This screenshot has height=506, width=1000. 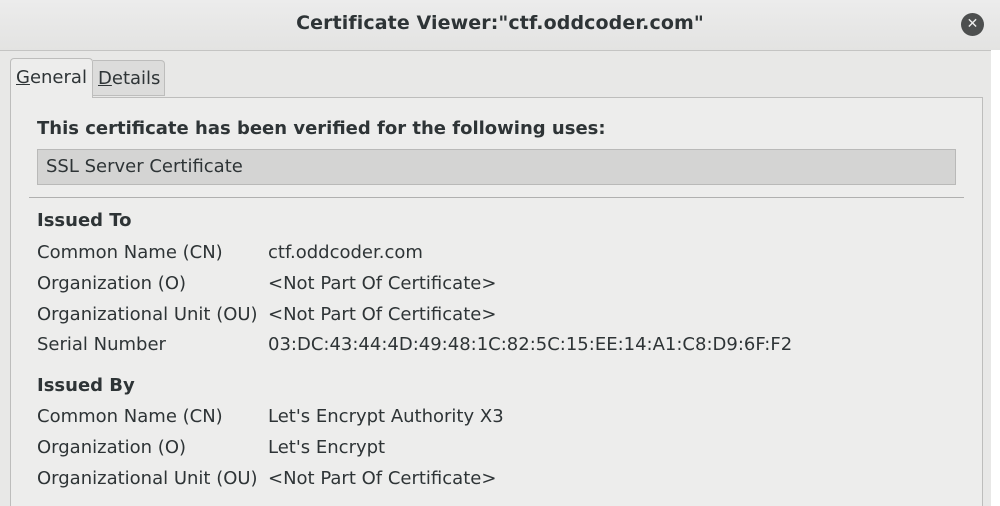 I want to click on issued-to-cn-value: ctf.oddcoder.com, so click(x=345, y=252).